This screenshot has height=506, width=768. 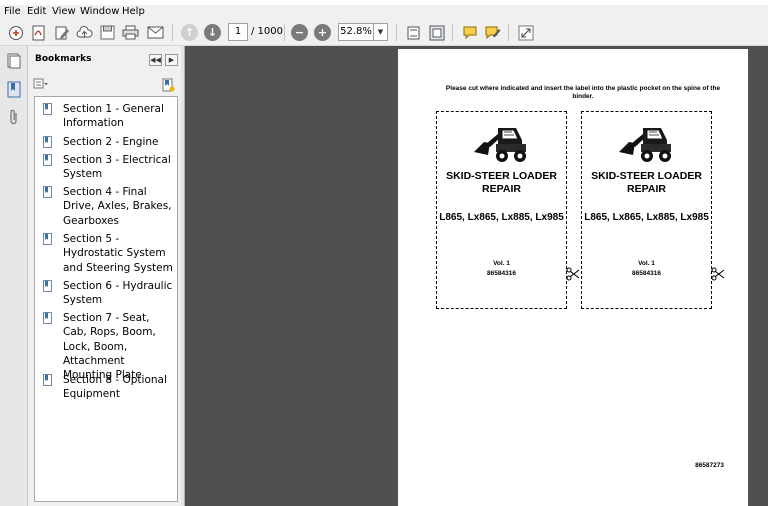 What do you see at coordinates (212, 32) in the screenshot?
I see `next-page-icon: ↓` at bounding box center [212, 32].